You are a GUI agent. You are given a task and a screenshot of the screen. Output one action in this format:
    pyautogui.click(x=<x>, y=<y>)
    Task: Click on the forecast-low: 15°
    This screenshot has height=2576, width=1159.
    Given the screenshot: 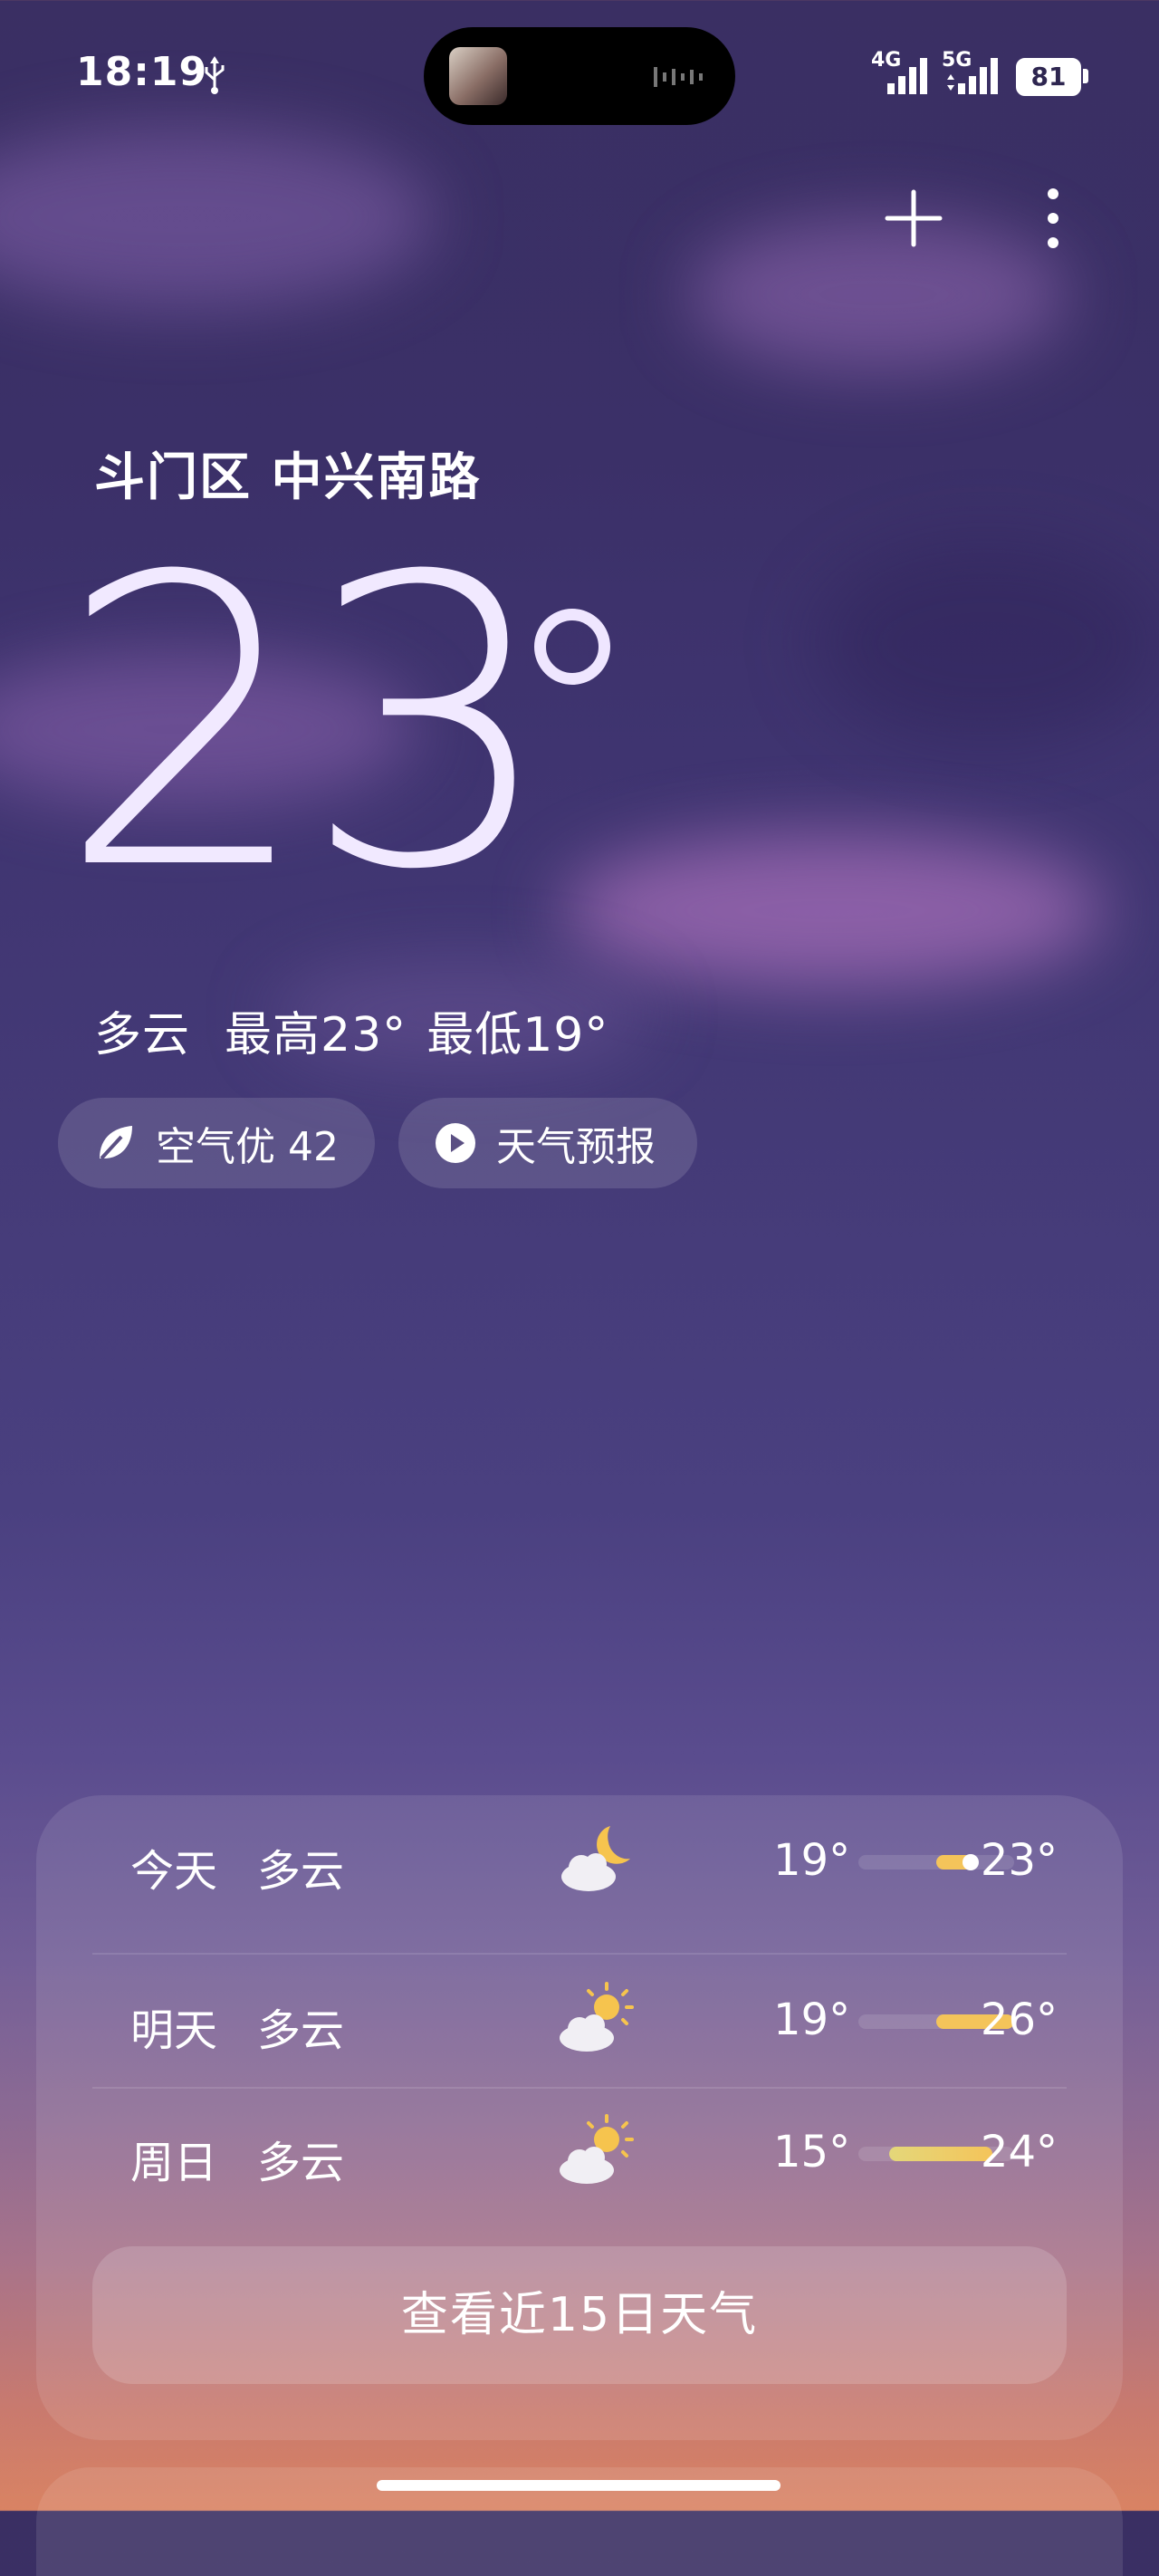 What is the action you would take?
    pyautogui.click(x=812, y=2152)
    